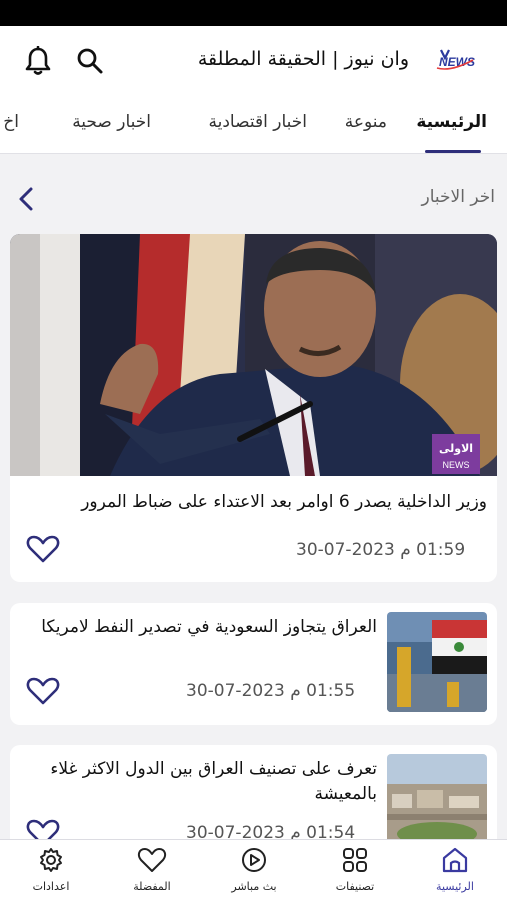 The image size is (507, 900). What do you see at coordinates (254, 886) in the screenshot?
I see `nav-label: بث مباشر` at bounding box center [254, 886].